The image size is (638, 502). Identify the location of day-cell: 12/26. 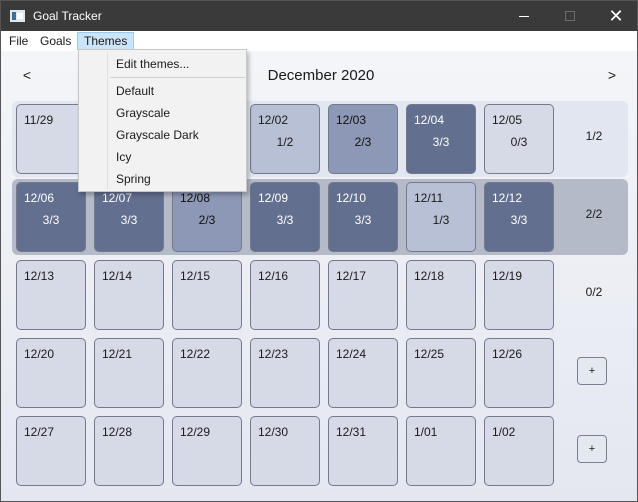
(519, 373).